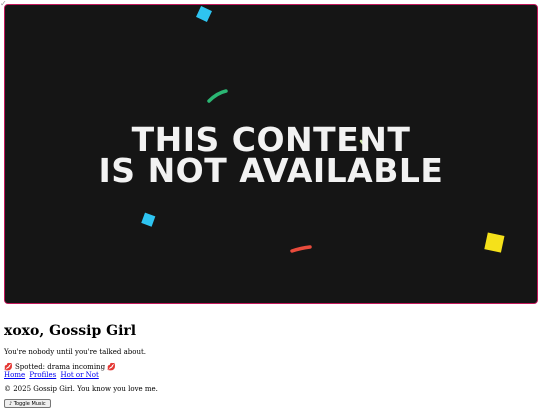 The height and width of the screenshot is (408, 540). Describe the element at coordinates (494, 242) in the screenshot. I see `confetti-piece` at that location.